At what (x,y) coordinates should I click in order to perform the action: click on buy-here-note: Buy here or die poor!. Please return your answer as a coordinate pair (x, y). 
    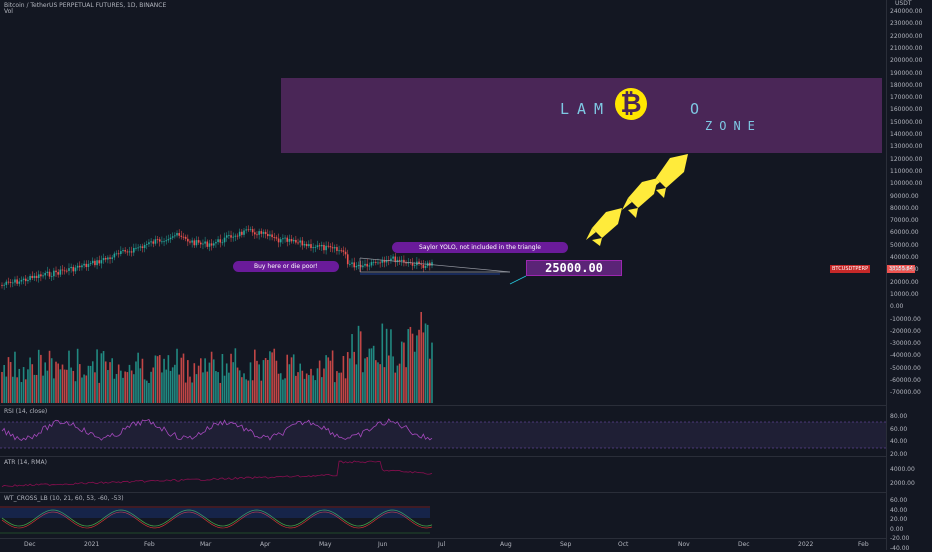
    Looking at the image, I should click on (286, 266).